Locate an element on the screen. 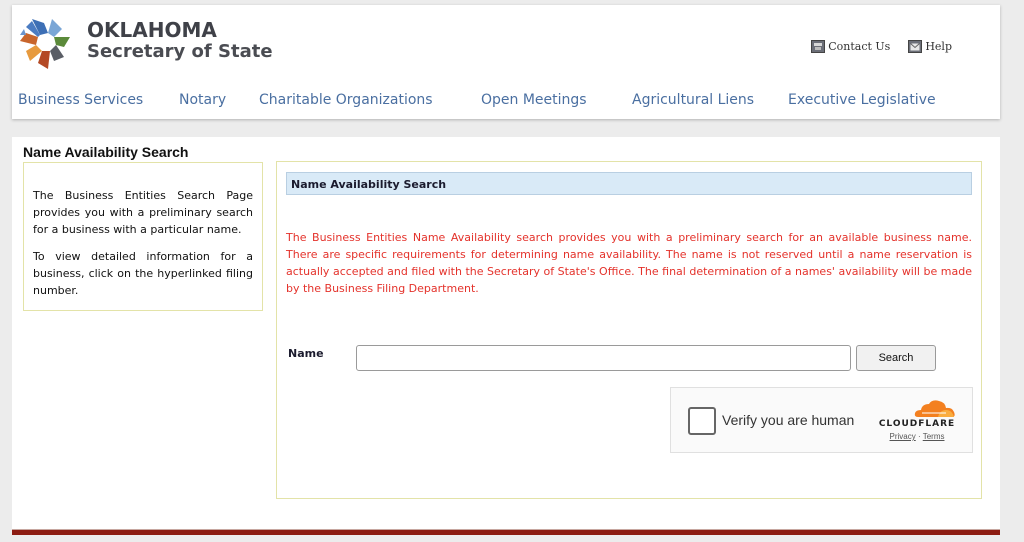 Image resolution: width=1024 pixels, height=542 pixels. cloudflare-branding: CLOUDFLARE Privacy · Terms is located at coordinates (917, 422).